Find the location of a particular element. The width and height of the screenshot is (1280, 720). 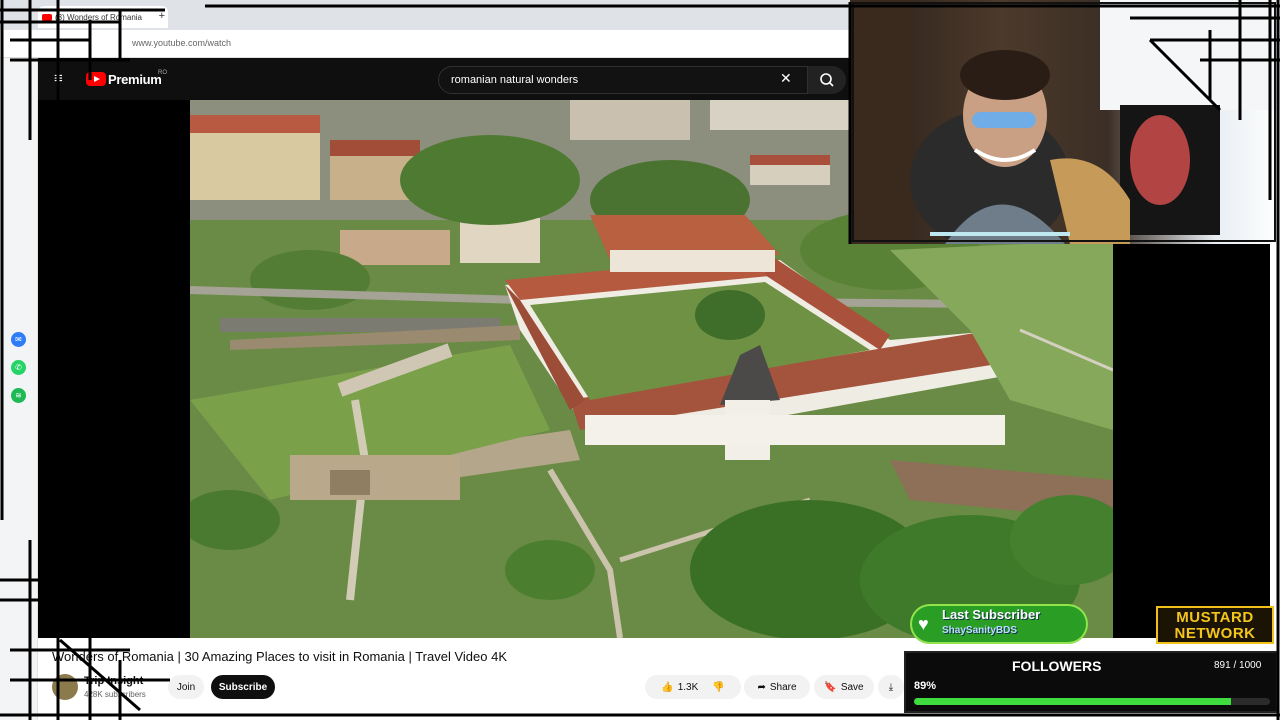

search-button is located at coordinates (827, 80).